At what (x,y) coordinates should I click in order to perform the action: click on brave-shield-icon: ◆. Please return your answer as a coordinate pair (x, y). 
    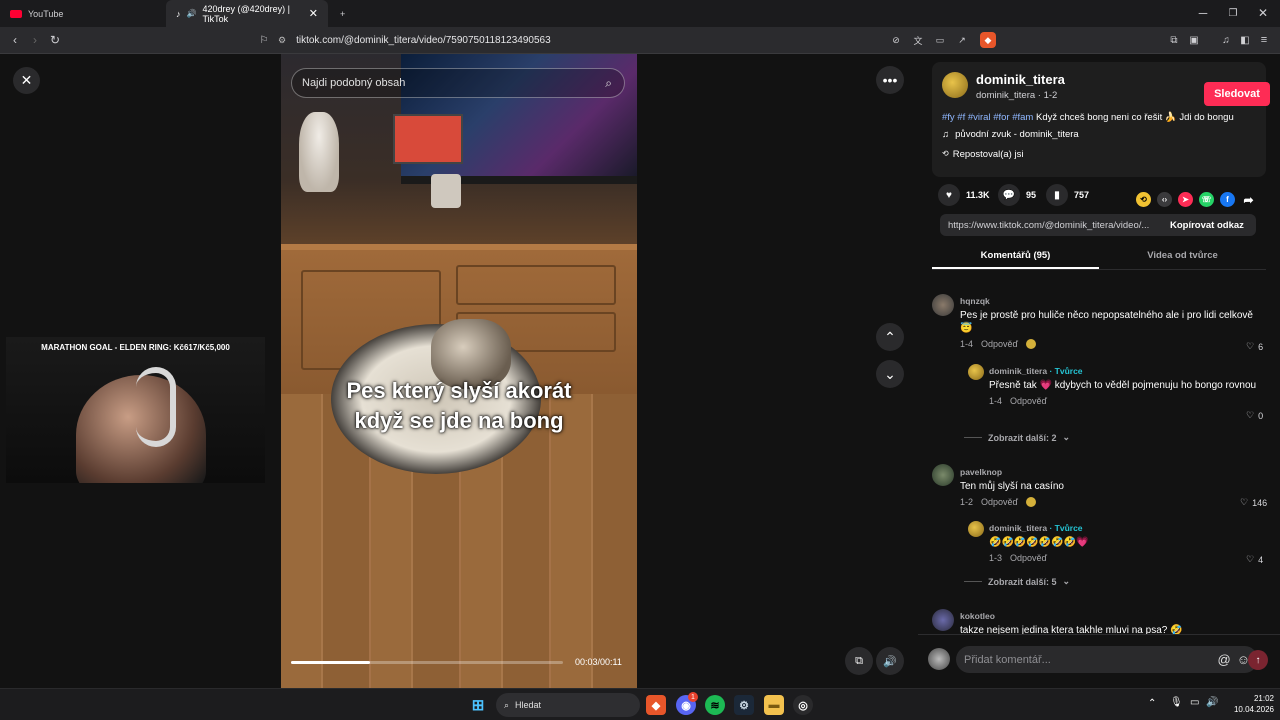
    Looking at the image, I should click on (988, 40).